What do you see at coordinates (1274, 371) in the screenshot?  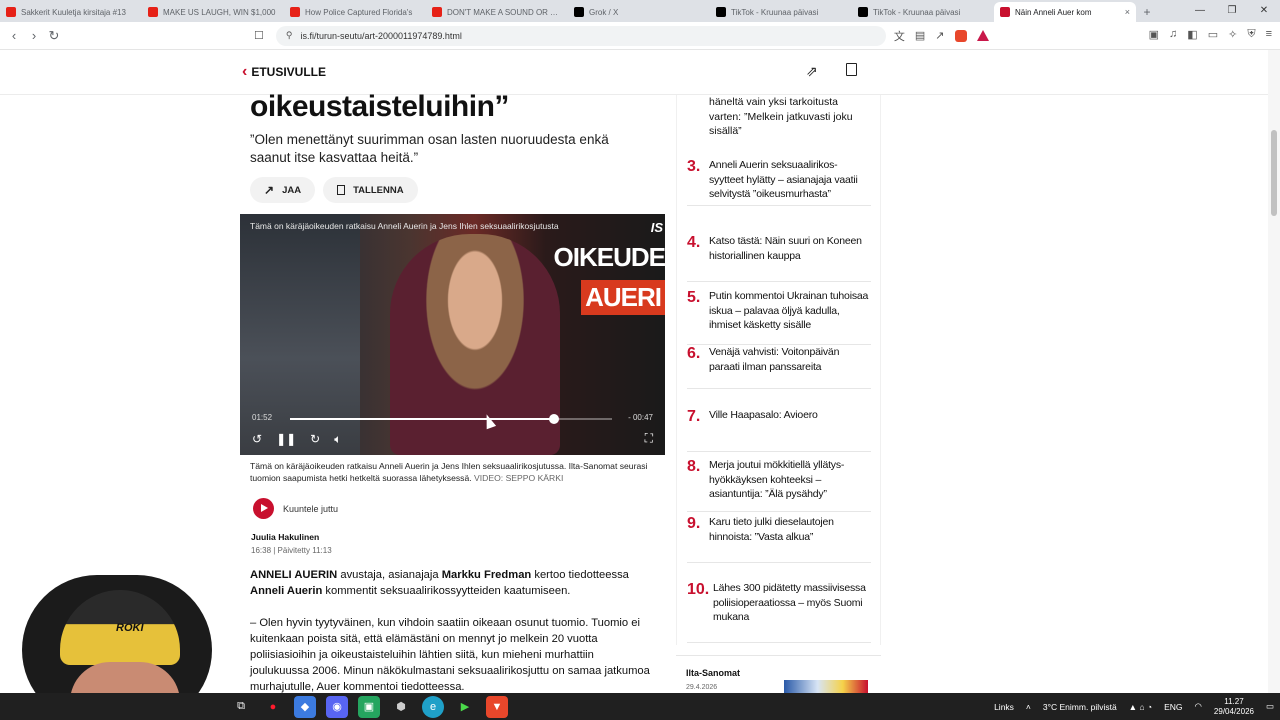 I see `page-scrollbar` at bounding box center [1274, 371].